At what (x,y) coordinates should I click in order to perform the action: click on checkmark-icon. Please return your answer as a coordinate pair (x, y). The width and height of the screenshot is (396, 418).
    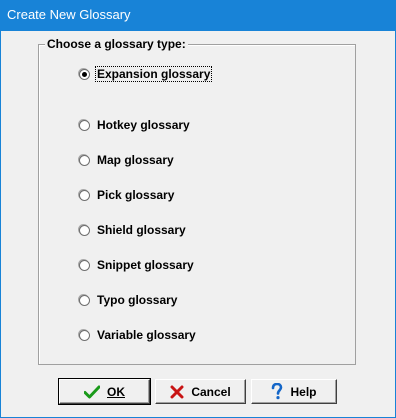
    Looking at the image, I should click on (92, 392).